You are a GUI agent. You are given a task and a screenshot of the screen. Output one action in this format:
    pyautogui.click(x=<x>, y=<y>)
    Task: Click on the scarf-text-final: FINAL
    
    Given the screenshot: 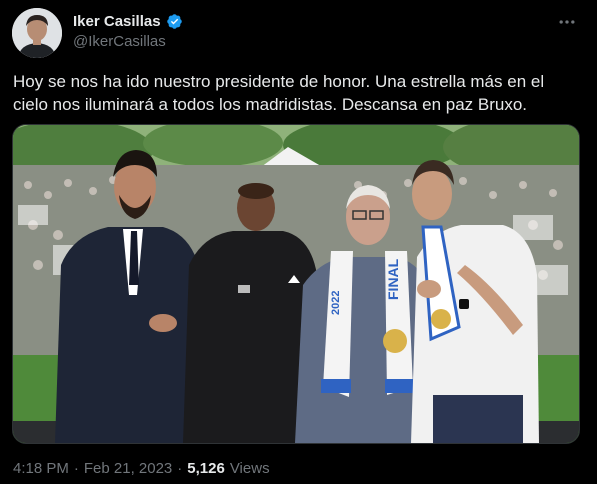 What is the action you would take?
    pyautogui.click(x=393, y=279)
    